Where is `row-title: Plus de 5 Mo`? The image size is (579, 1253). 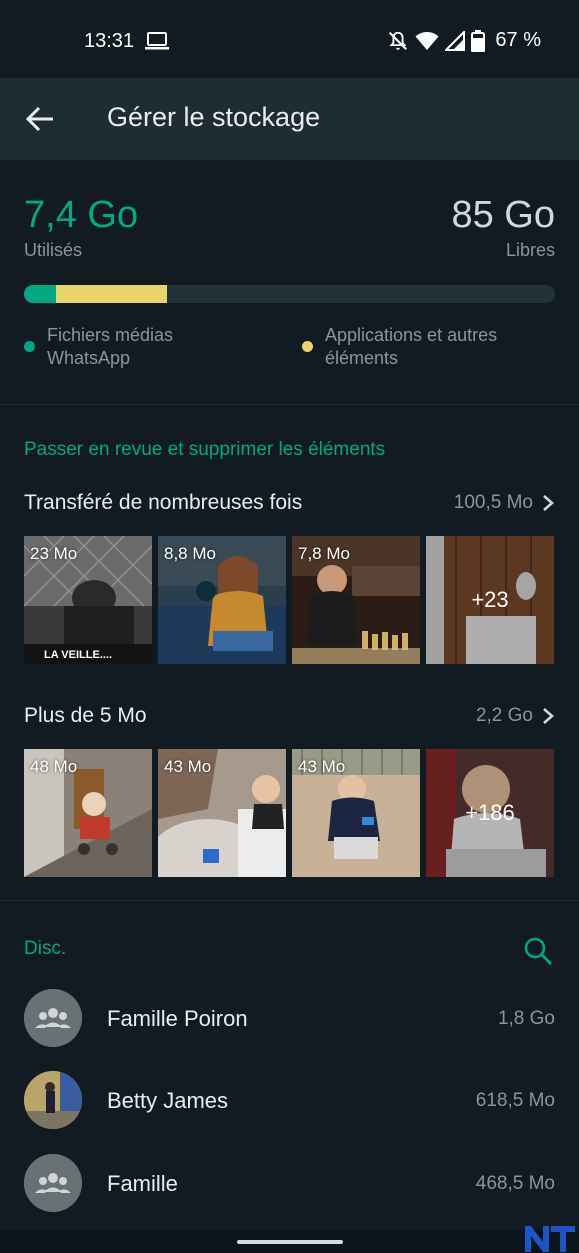 row-title: Plus de 5 Mo is located at coordinates (85, 715).